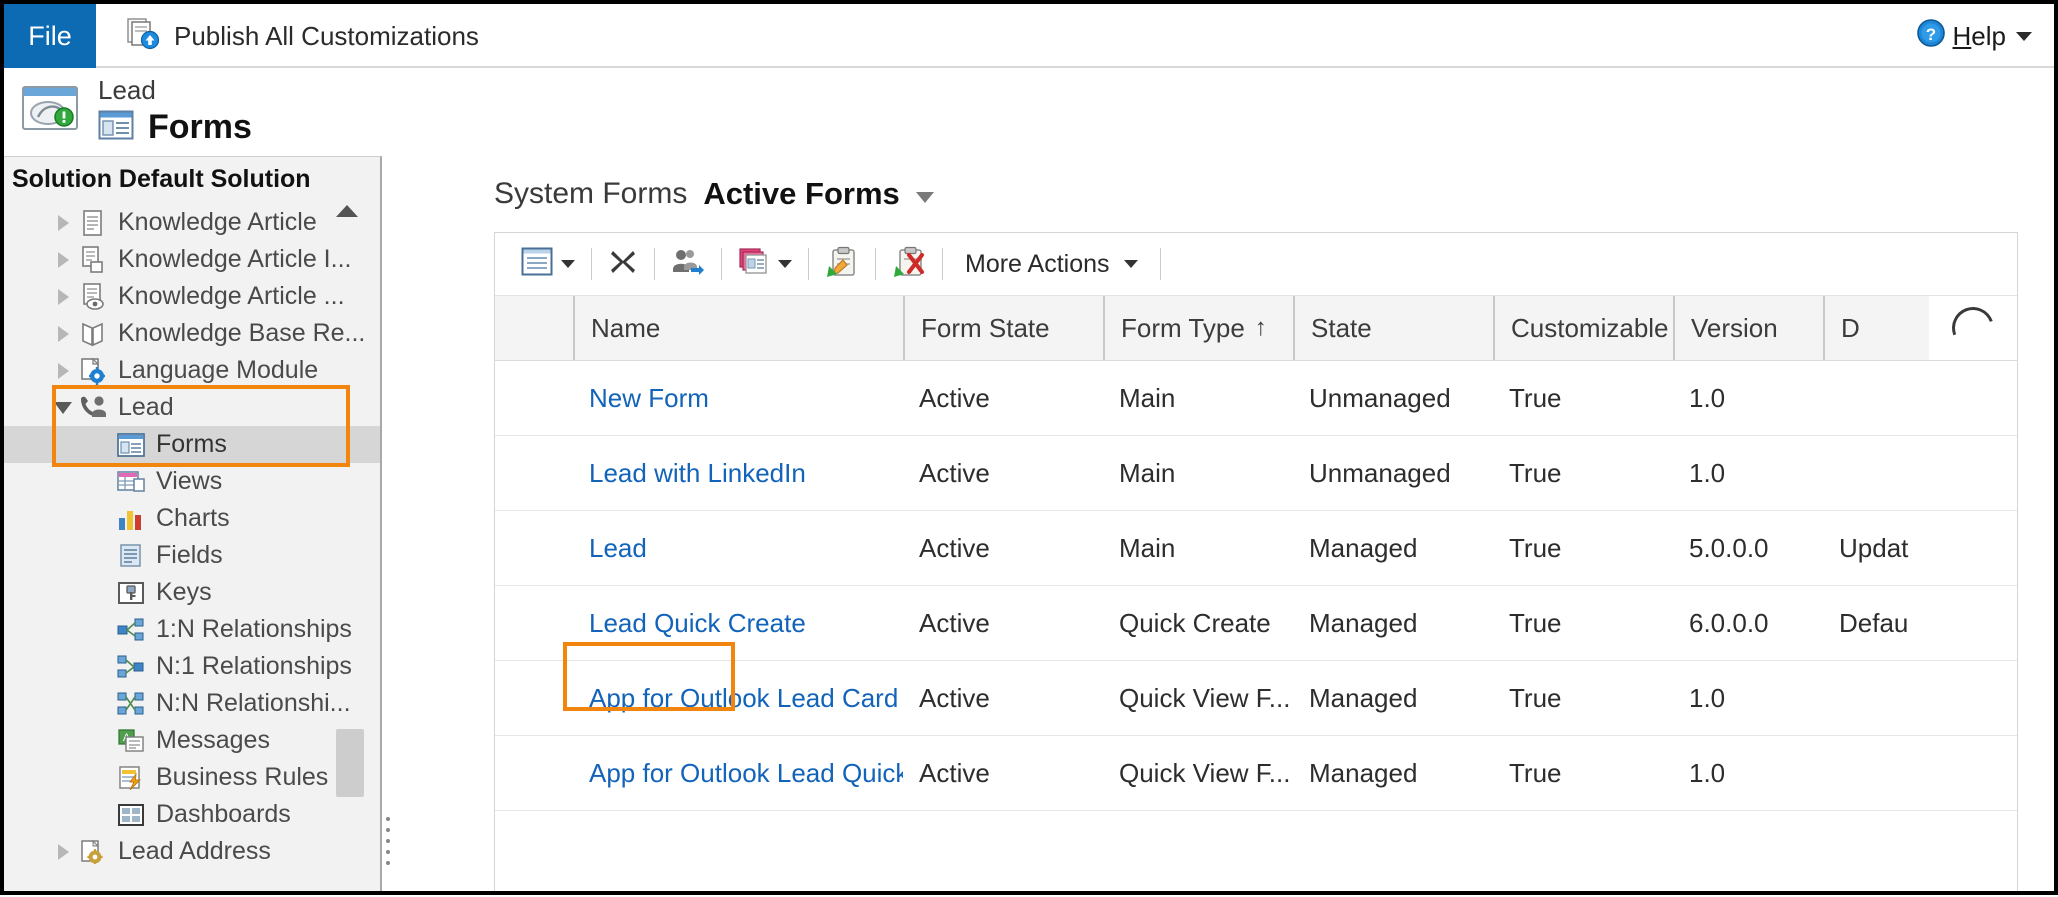 Image resolution: width=2058 pixels, height=897 pixels. I want to click on cell-description, so click(1883, 398).